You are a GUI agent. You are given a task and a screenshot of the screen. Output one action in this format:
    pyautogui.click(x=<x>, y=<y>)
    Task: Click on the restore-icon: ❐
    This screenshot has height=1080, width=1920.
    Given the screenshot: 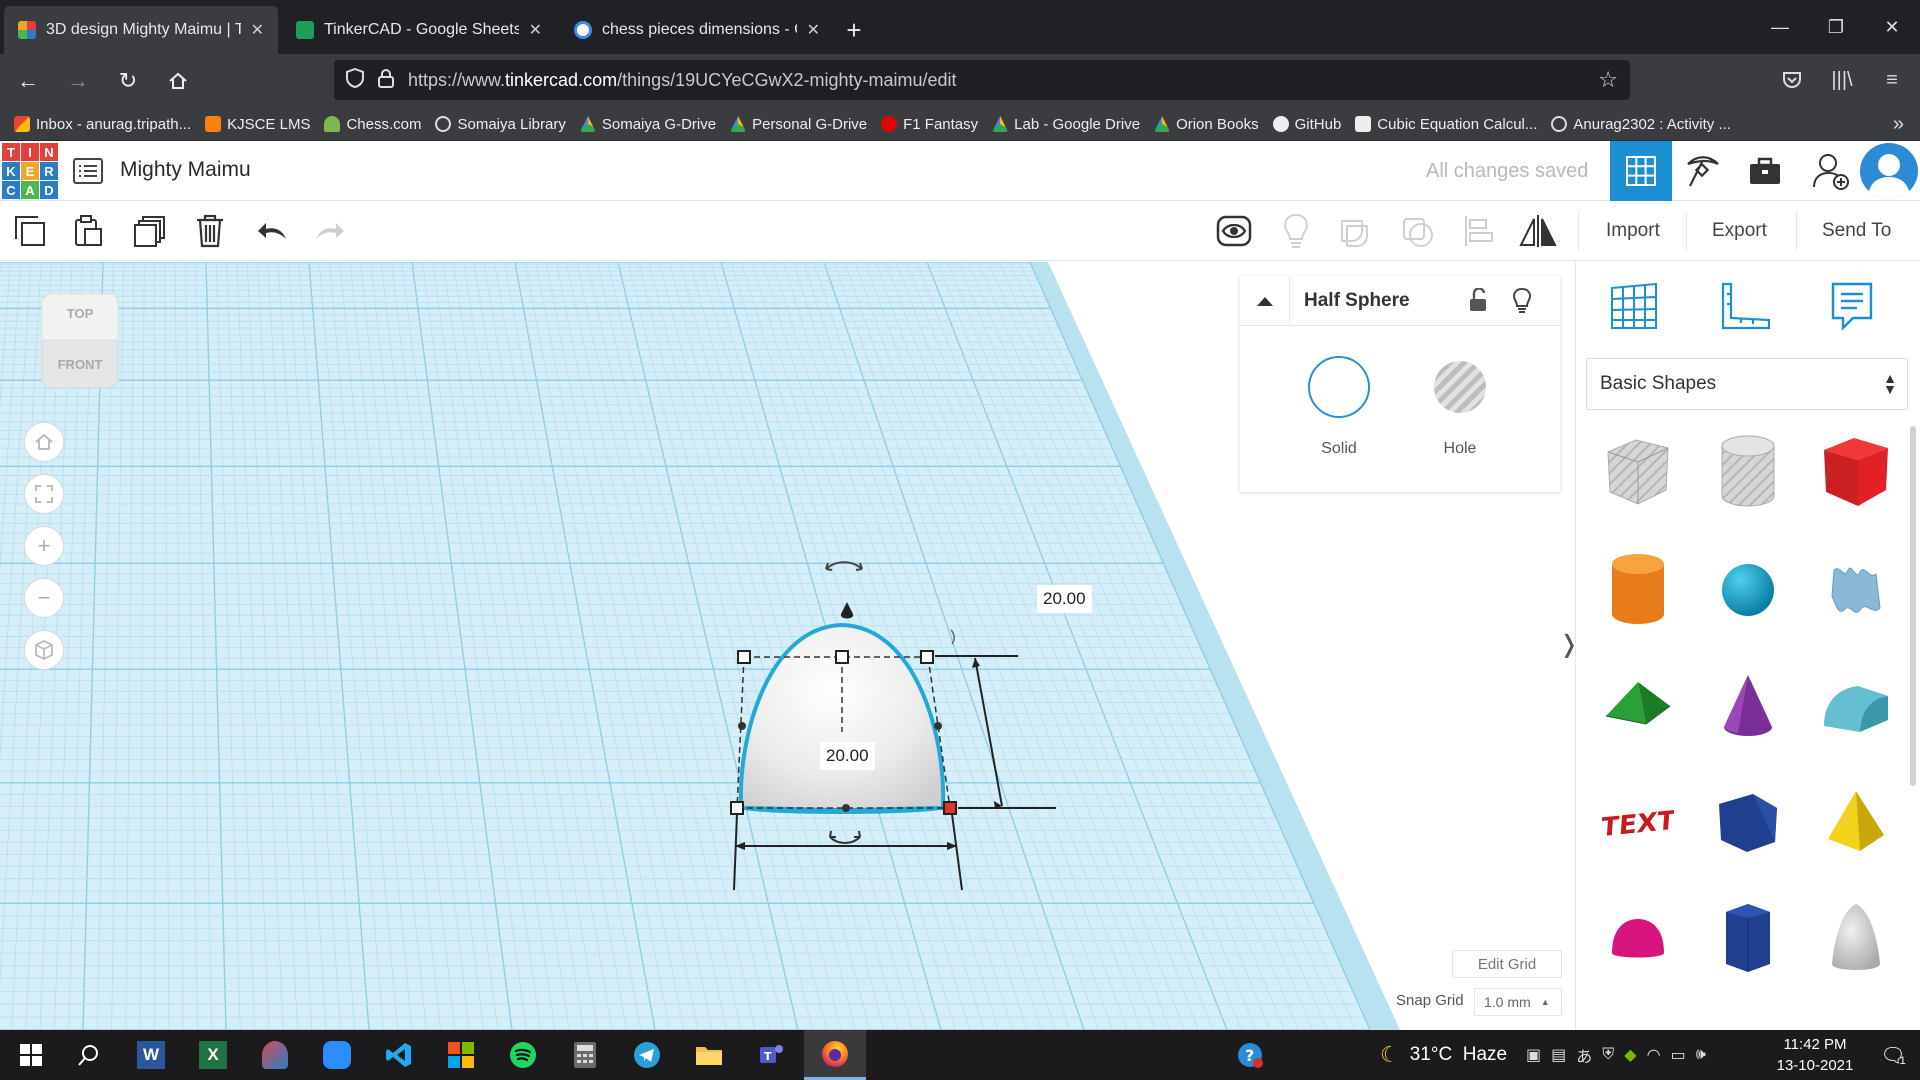 What is the action you would take?
    pyautogui.click(x=1836, y=27)
    